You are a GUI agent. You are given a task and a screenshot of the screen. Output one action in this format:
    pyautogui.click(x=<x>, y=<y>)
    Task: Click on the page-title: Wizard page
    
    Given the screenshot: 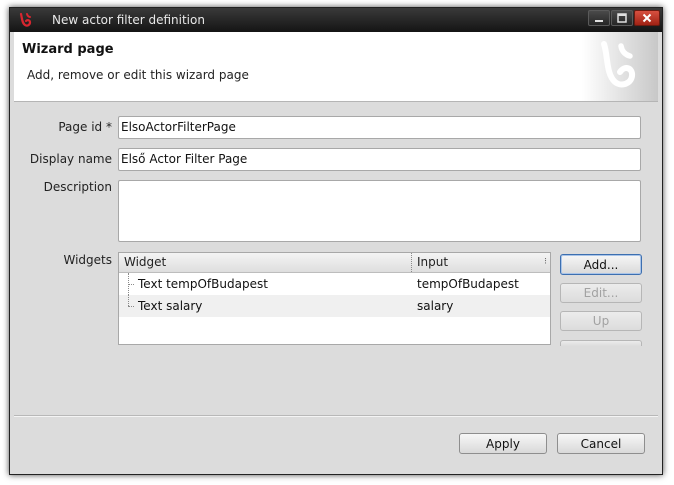 What is the action you would take?
    pyautogui.click(x=68, y=49)
    